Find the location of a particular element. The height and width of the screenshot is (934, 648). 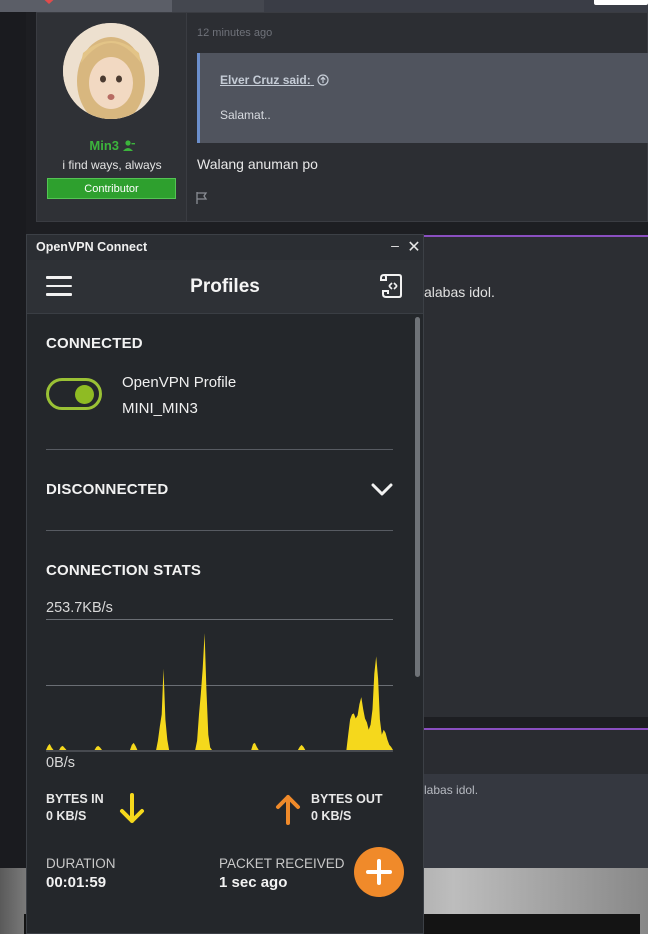

page-title: Profiles is located at coordinates (225, 286).